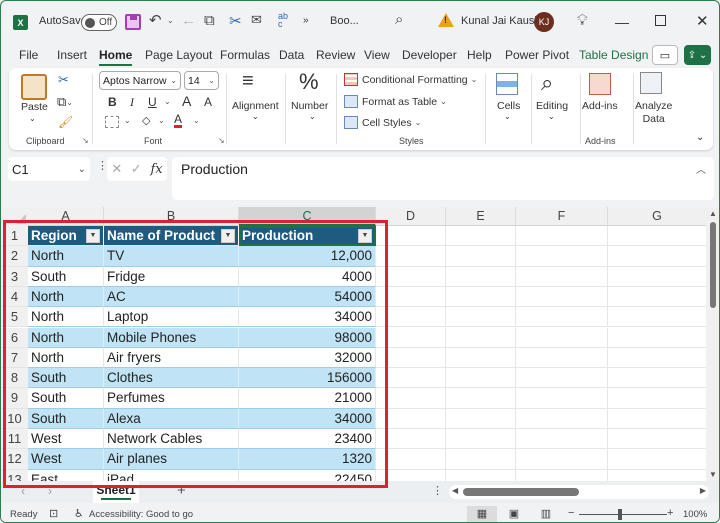 This screenshot has width=720, height=523. Describe the element at coordinates (562, 216) in the screenshot. I see `column-header-f: F` at that location.